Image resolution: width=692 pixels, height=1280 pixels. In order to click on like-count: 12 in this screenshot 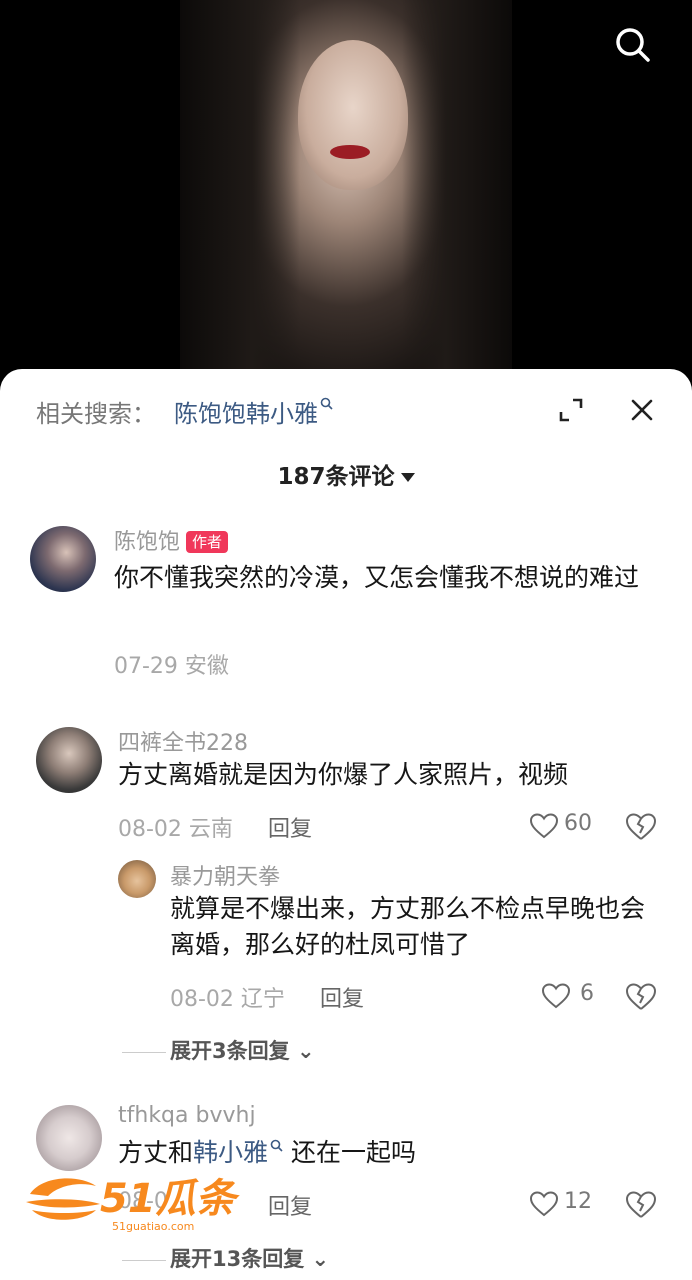, I will do `click(578, 1201)`.